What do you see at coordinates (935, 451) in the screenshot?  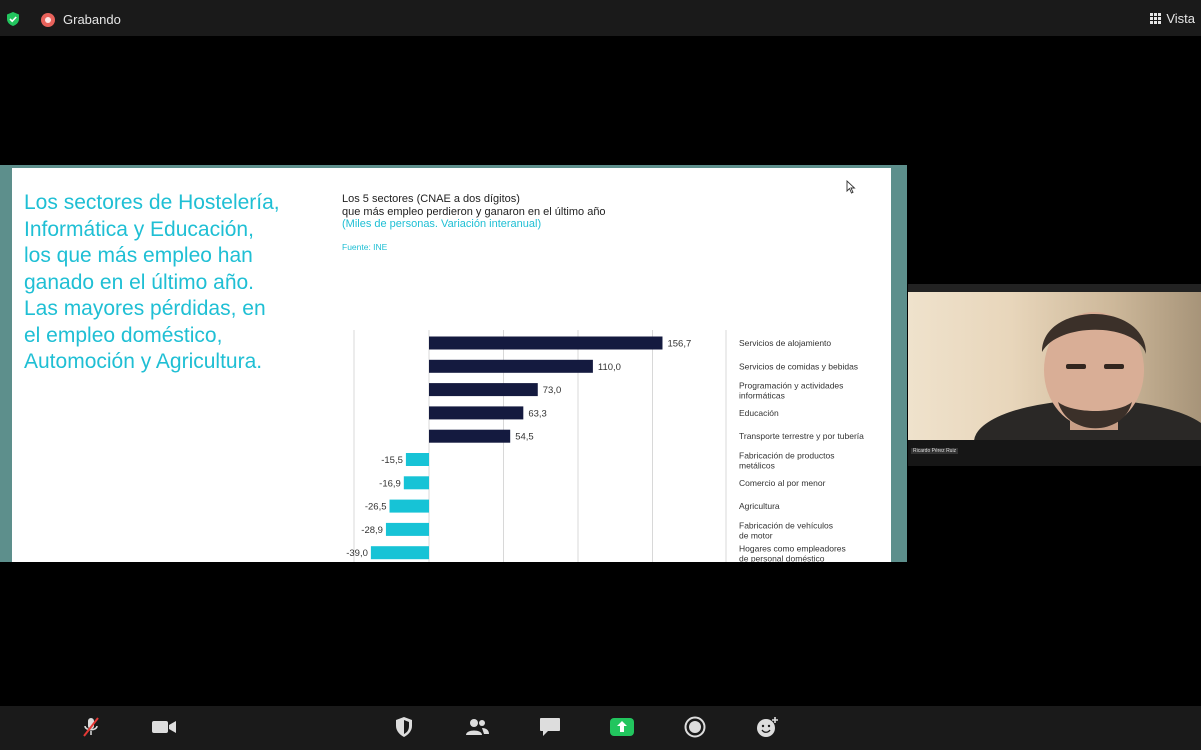 I see `participant-name: Ricardo Pérez Ruiz` at bounding box center [935, 451].